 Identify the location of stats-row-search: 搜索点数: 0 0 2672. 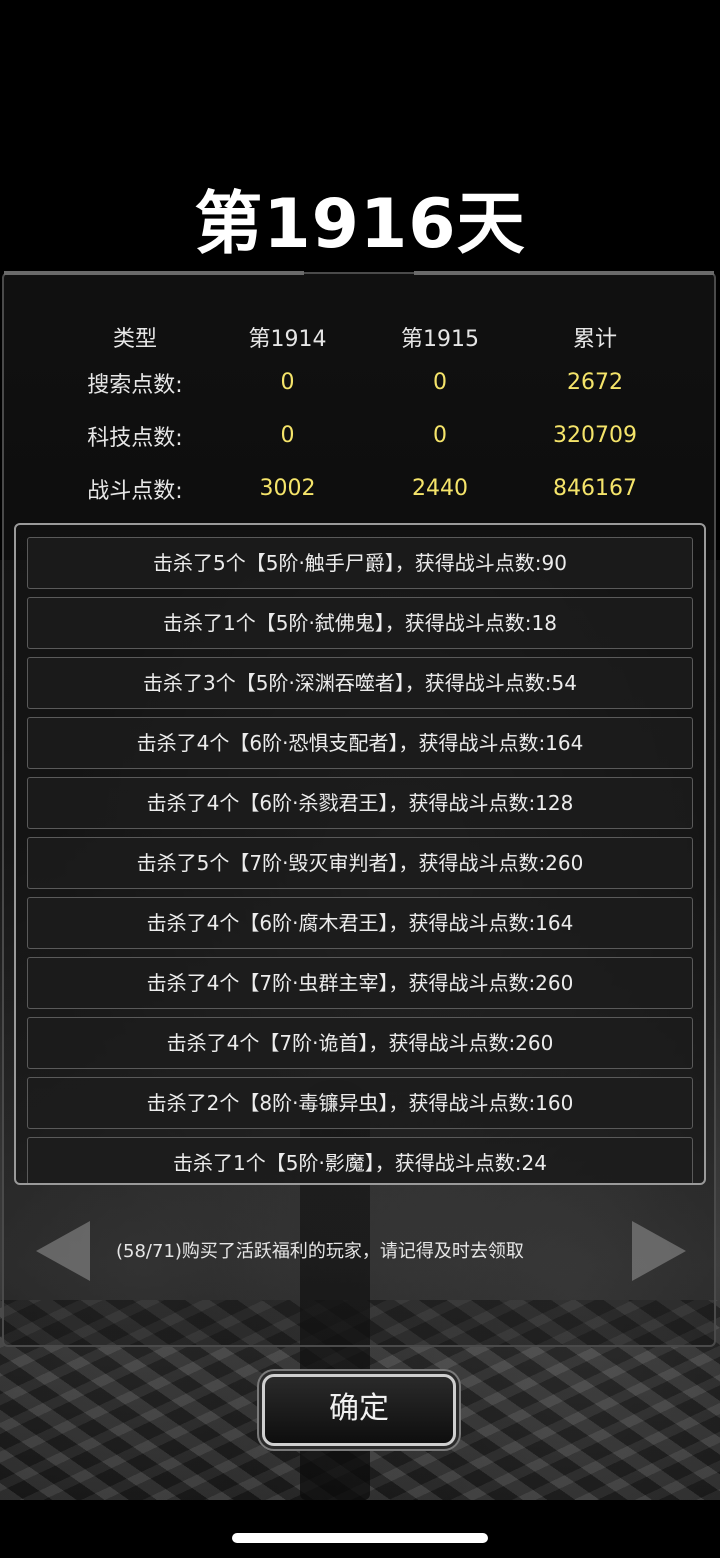
(370, 382).